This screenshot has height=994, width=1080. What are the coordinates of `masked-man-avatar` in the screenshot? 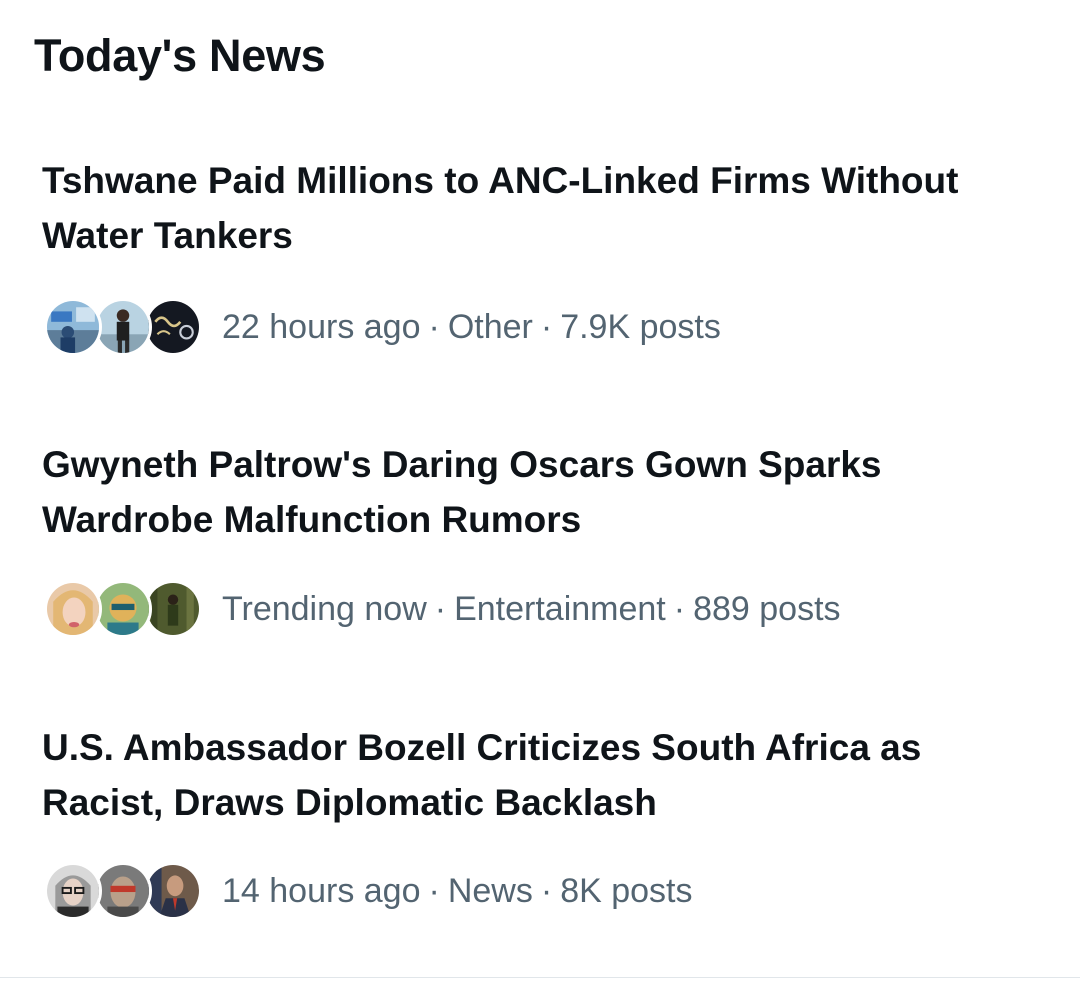 It's located at (123, 891).